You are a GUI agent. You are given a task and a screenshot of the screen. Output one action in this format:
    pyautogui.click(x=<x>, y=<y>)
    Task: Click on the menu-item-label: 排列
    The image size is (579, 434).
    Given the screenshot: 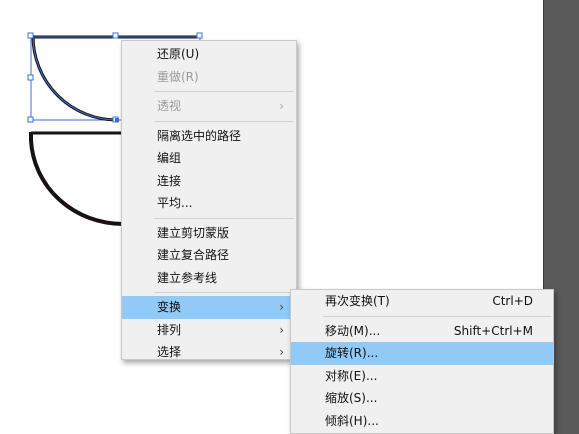 What is the action you would take?
    pyautogui.click(x=169, y=329)
    